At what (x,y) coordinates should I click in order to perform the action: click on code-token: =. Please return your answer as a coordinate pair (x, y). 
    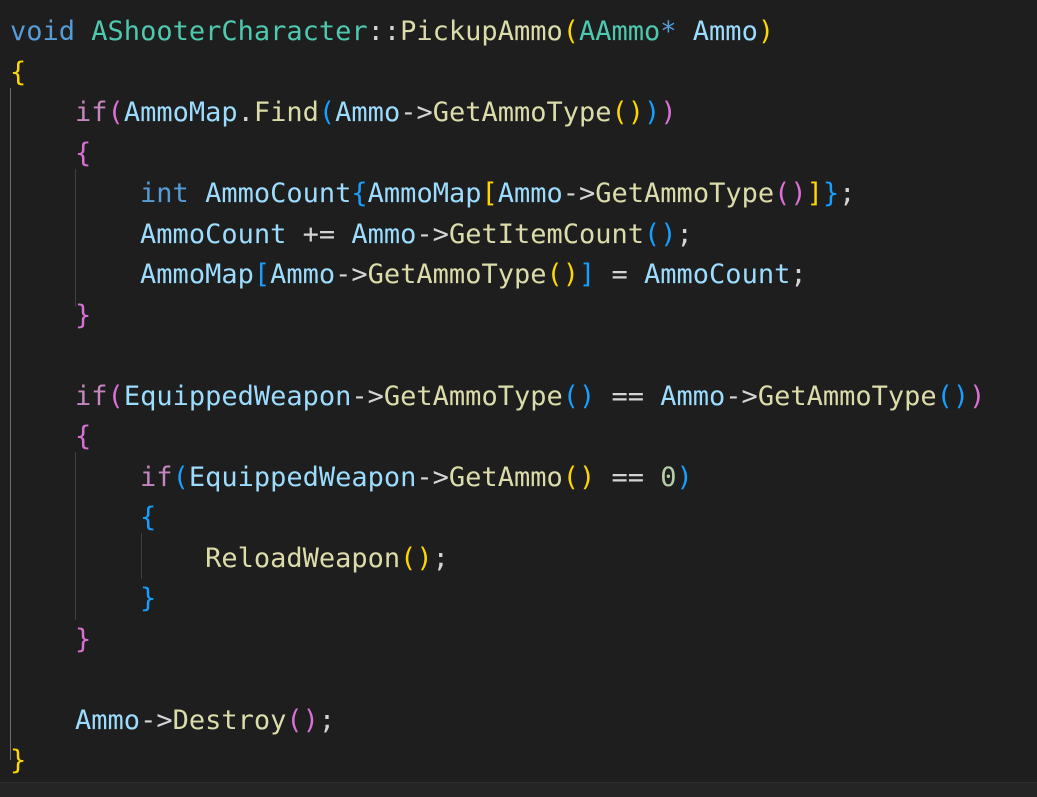
    Looking at the image, I should click on (620, 274).